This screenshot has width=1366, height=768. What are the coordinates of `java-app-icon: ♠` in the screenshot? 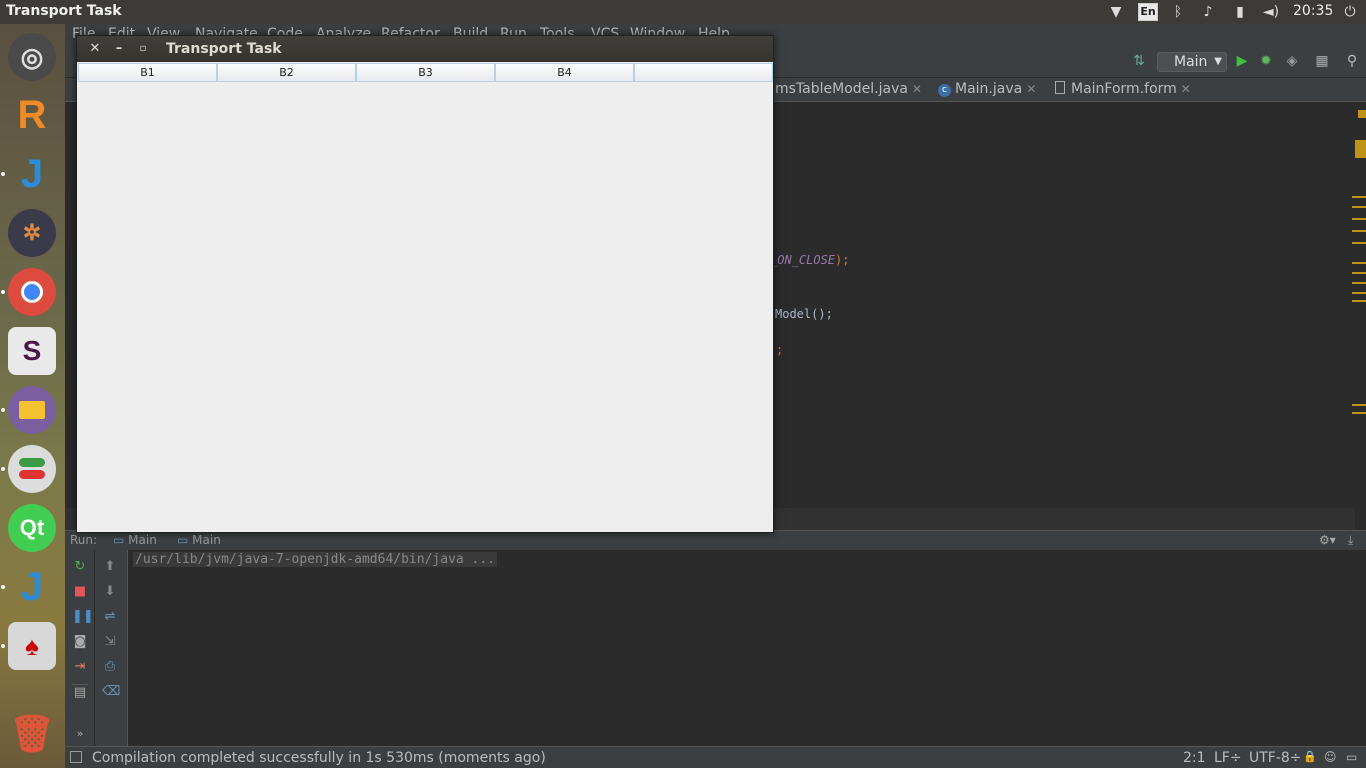 It's located at (32, 646).